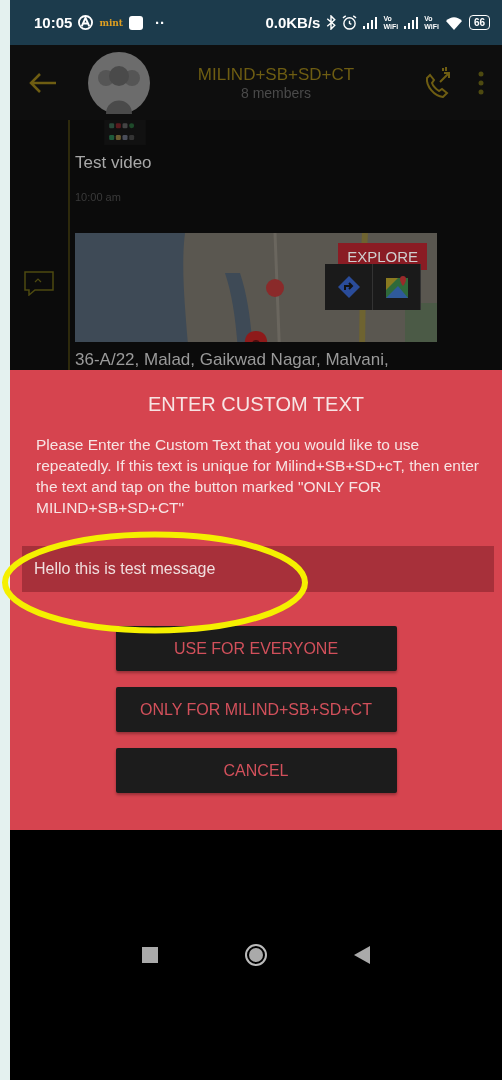 This screenshot has width=502, height=1080. Describe the element at coordinates (86, 22) in the screenshot. I see `app-letter-icon` at that location.